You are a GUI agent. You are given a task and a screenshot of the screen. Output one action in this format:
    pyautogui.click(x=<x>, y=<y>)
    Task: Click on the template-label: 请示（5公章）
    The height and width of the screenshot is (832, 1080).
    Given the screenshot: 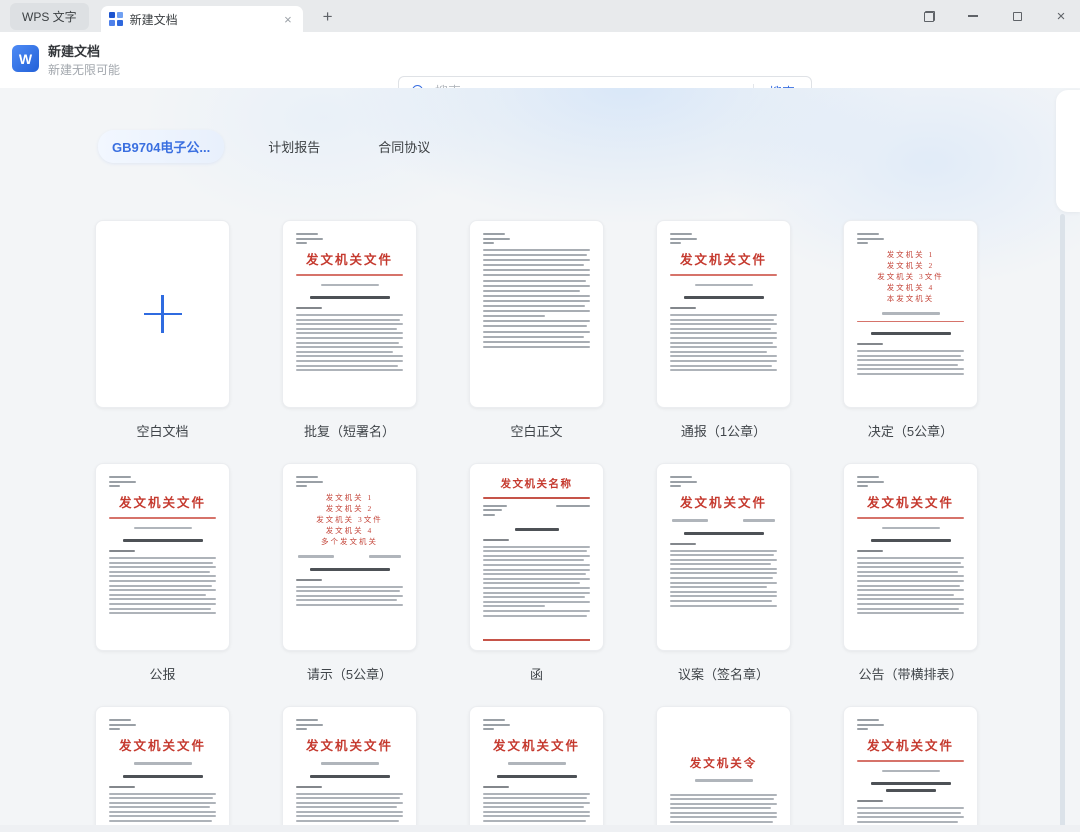 What is the action you would take?
    pyautogui.click(x=349, y=674)
    